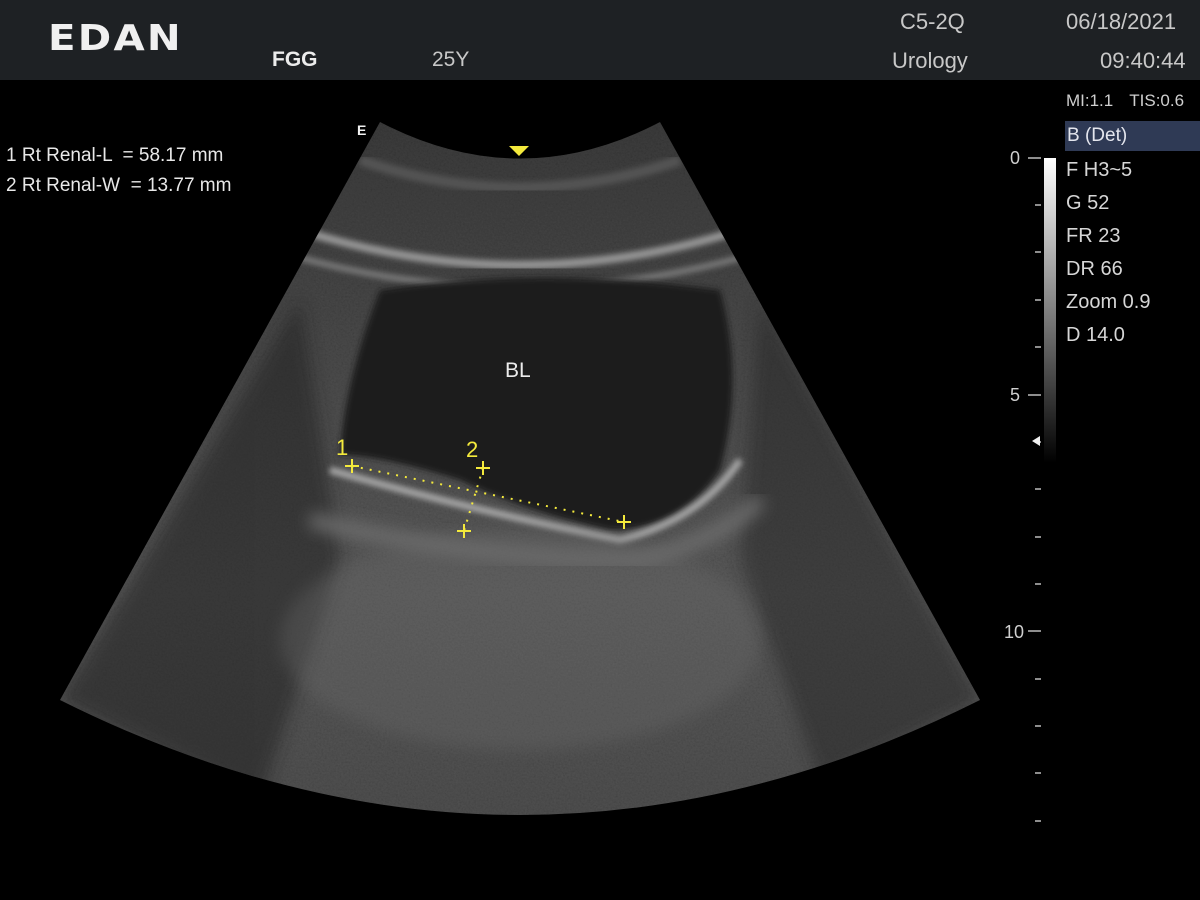 This screenshot has width=1200, height=900. Describe the element at coordinates (1108, 271) in the screenshot. I see `param-dynamic-range: DR 66` at that location.